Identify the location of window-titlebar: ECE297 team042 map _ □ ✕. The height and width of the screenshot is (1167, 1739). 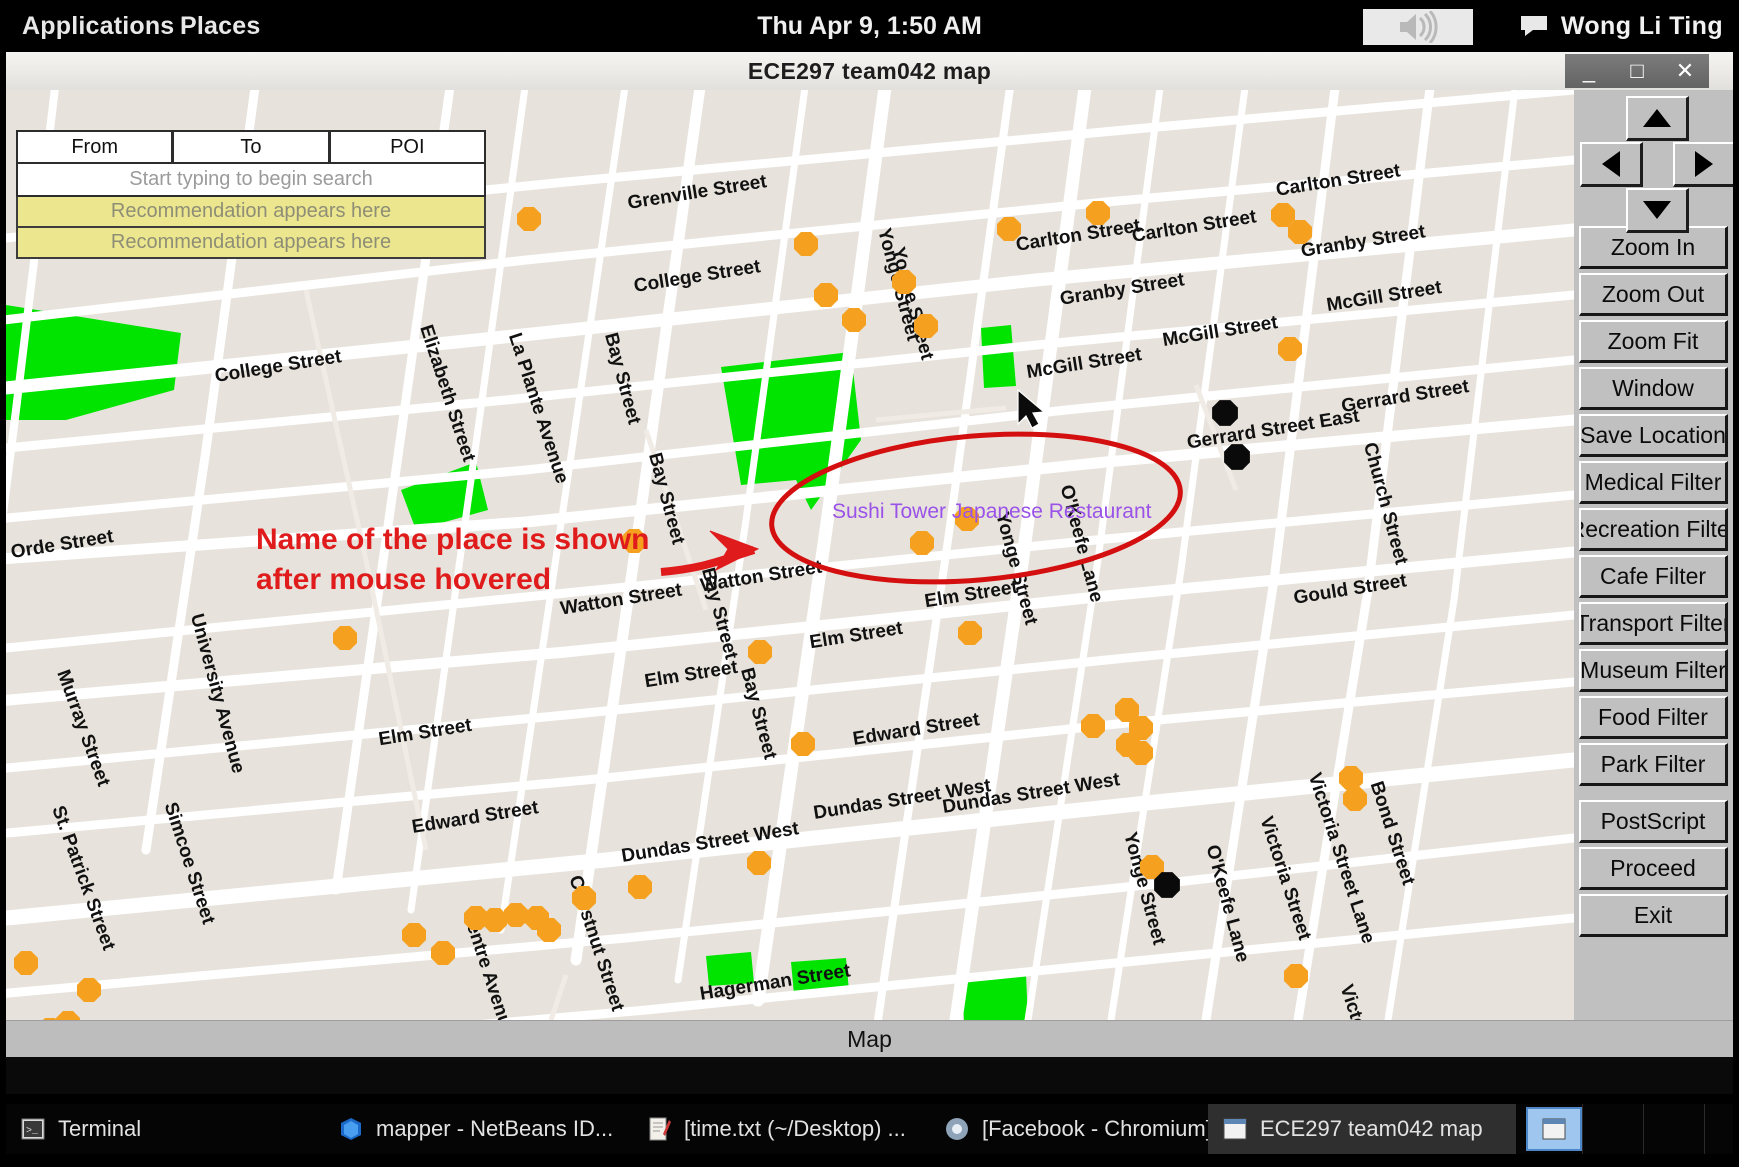
(869, 71).